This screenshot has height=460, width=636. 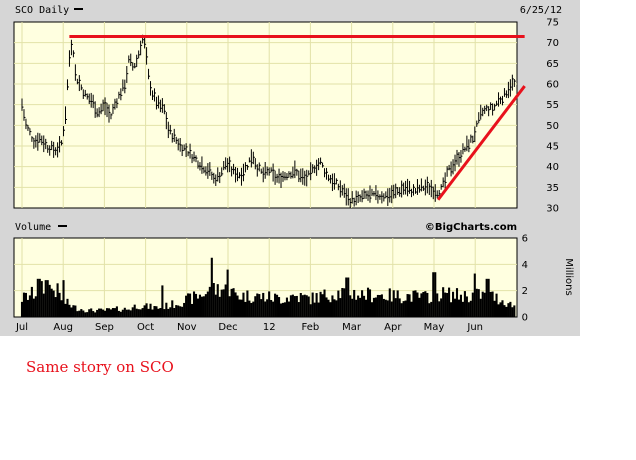 What do you see at coordinates (552, 147) in the screenshot?
I see `price-y-tick-label: 45` at bounding box center [552, 147].